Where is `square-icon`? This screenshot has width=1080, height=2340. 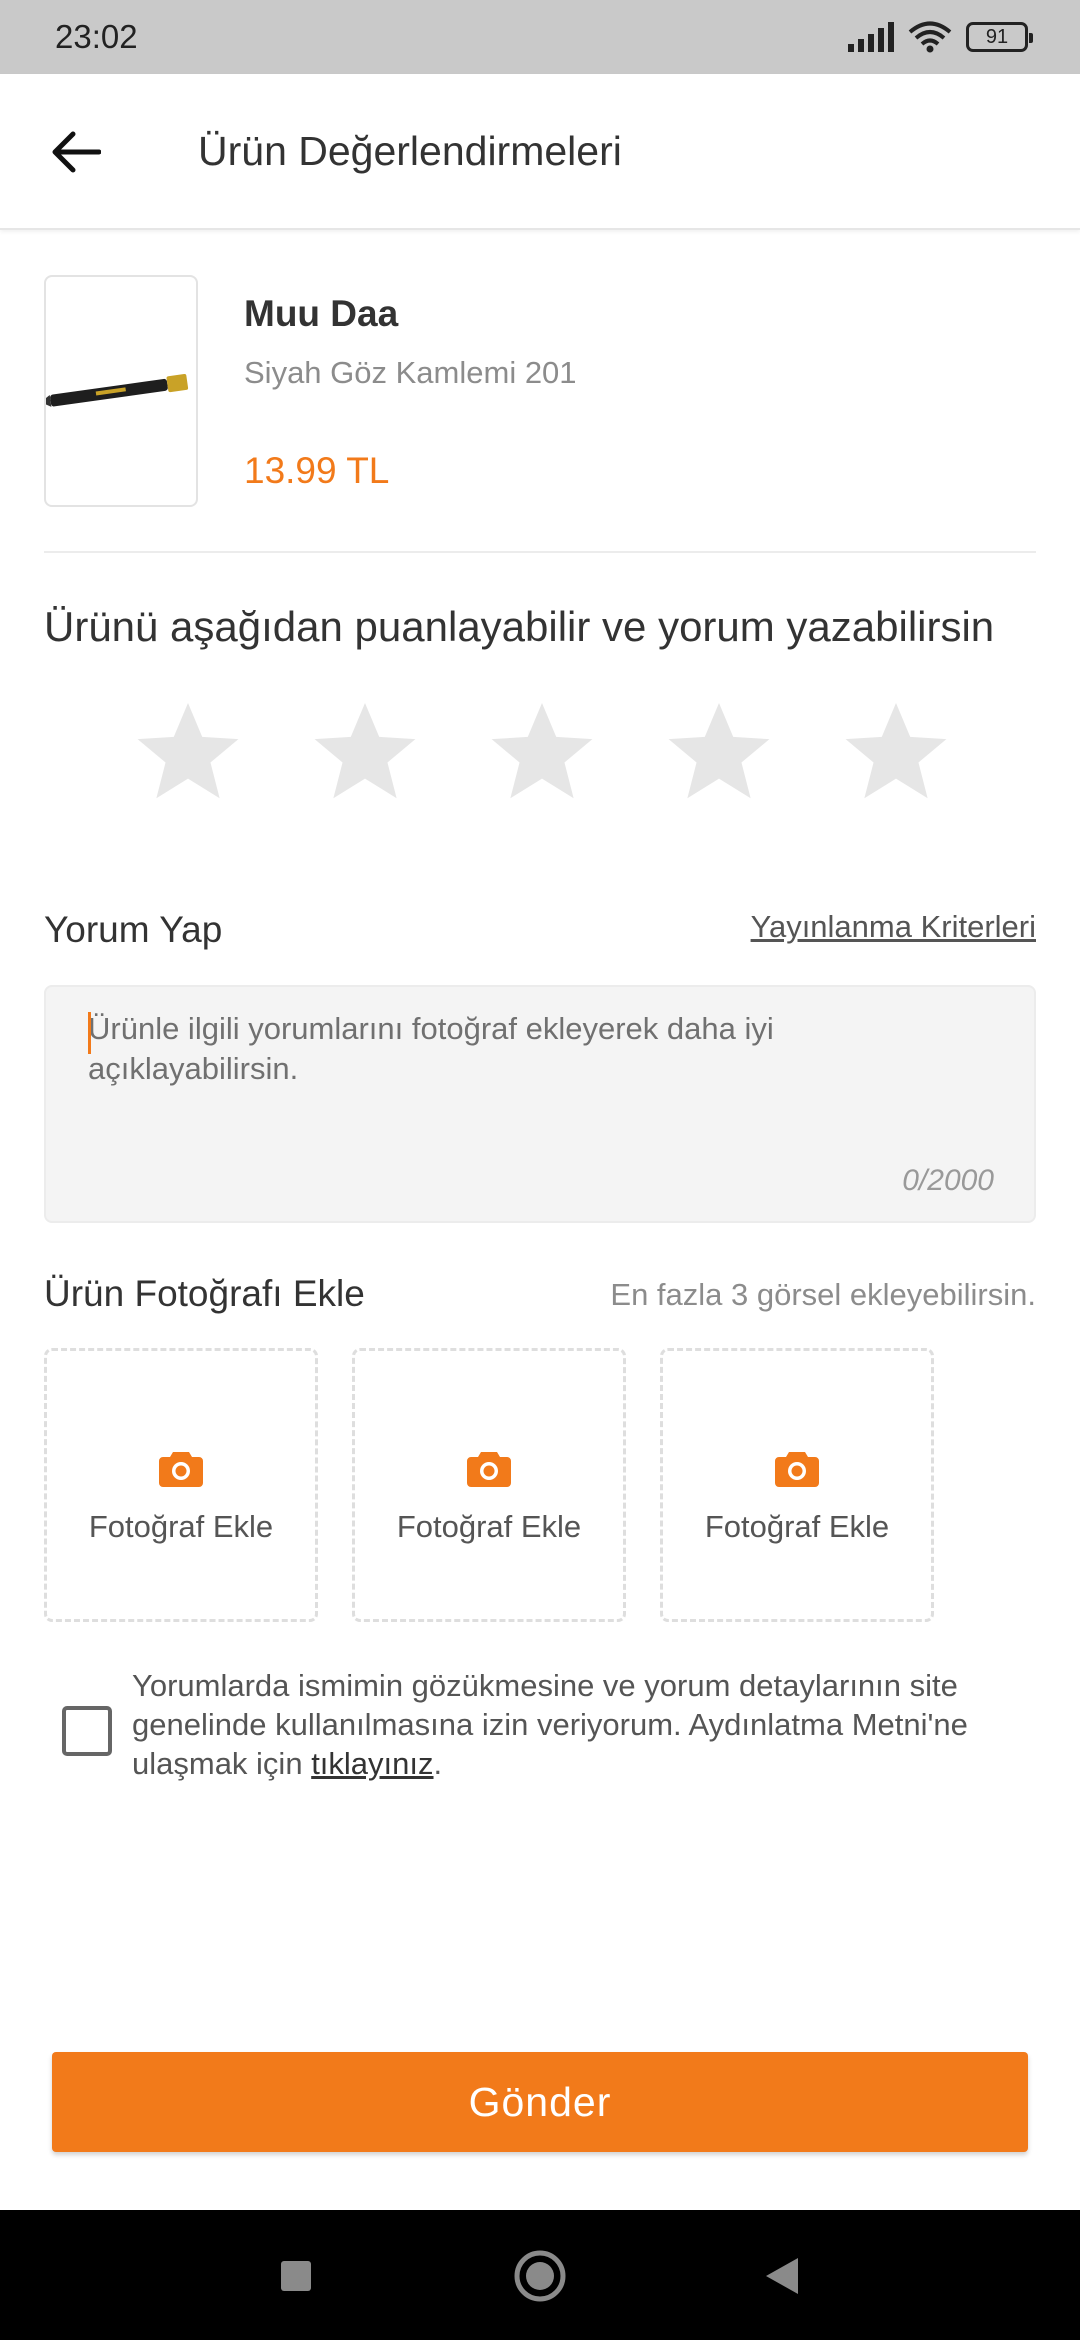
square-icon is located at coordinates (296, 2276).